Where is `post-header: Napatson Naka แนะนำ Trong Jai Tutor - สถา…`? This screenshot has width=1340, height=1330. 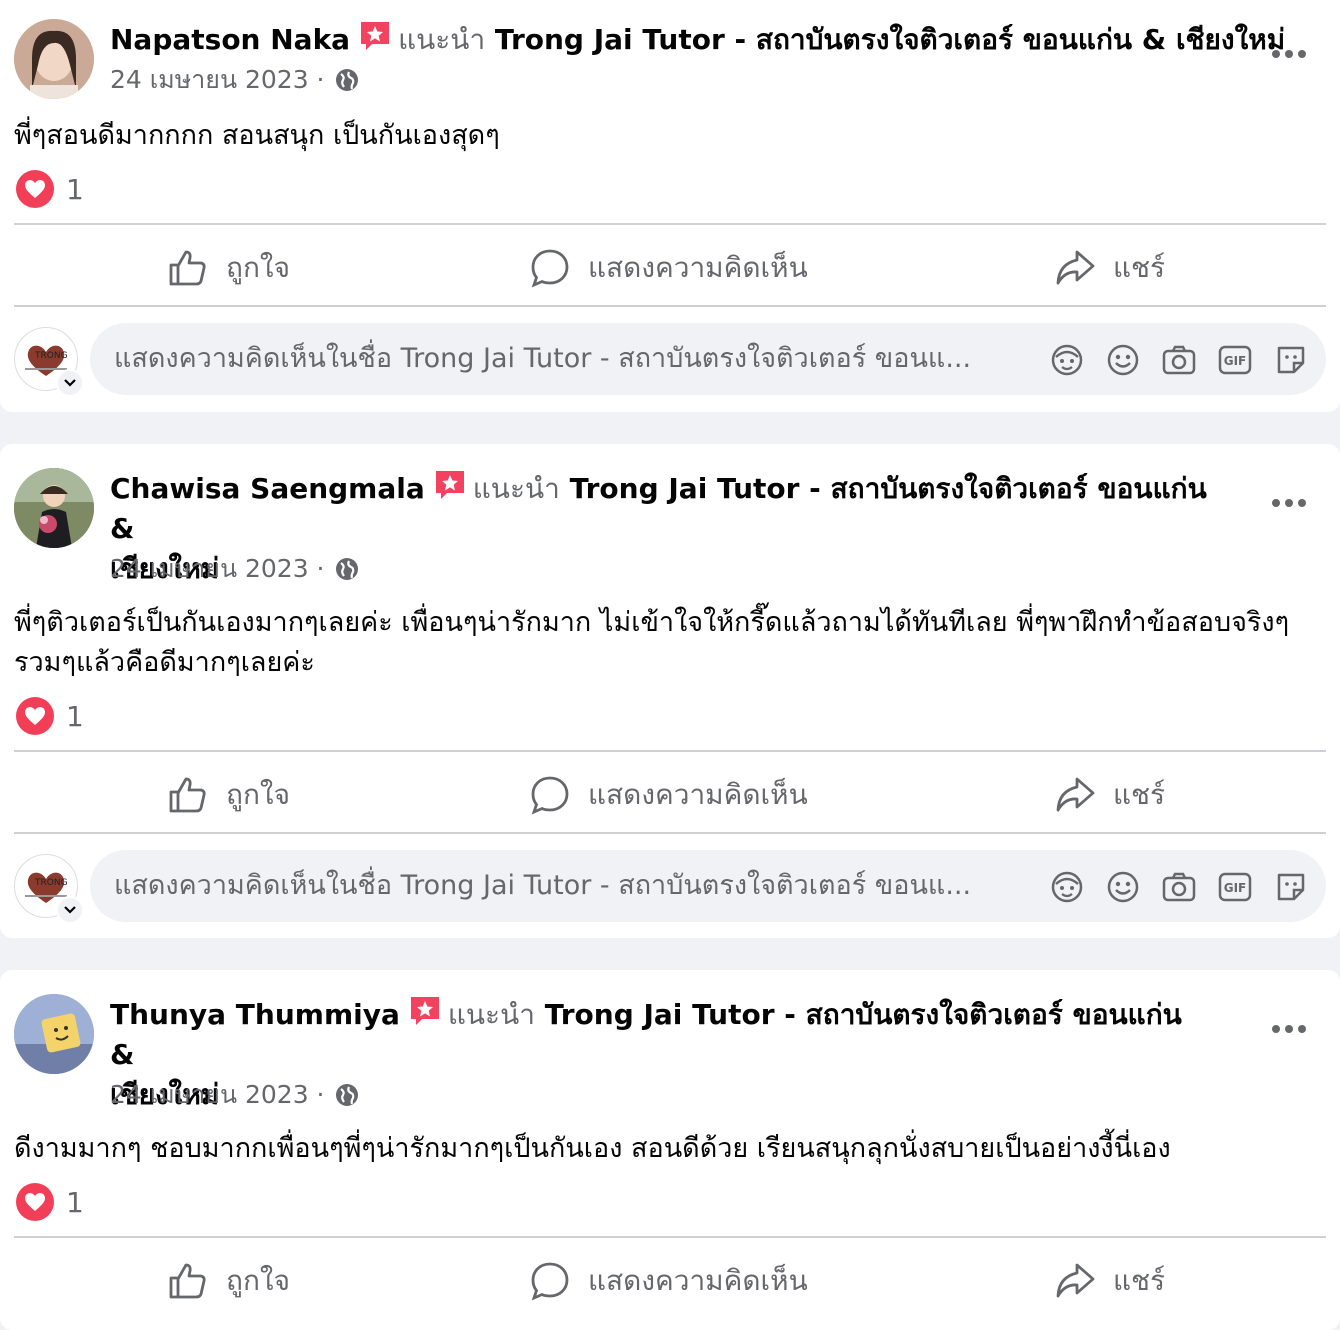
post-header: Napatson Naka แนะนำ Trong Jai Tutor - สถา… is located at coordinates (697, 39).